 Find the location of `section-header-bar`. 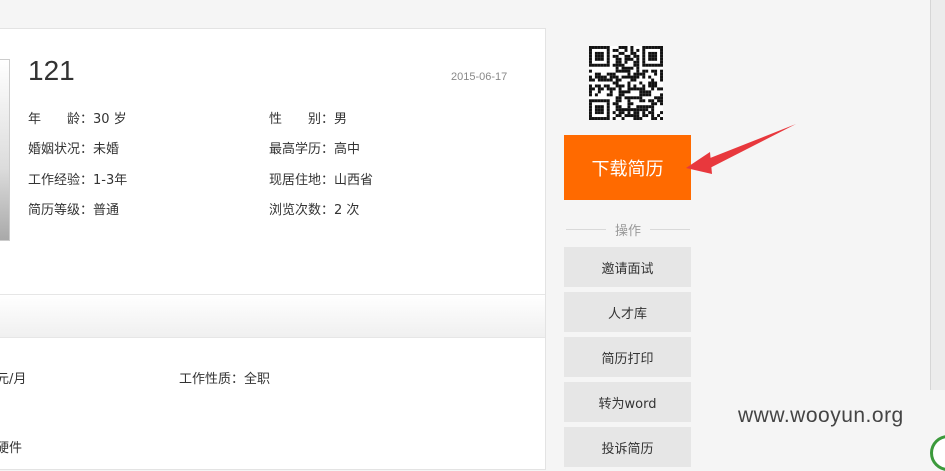

section-header-bar is located at coordinates (272, 316).